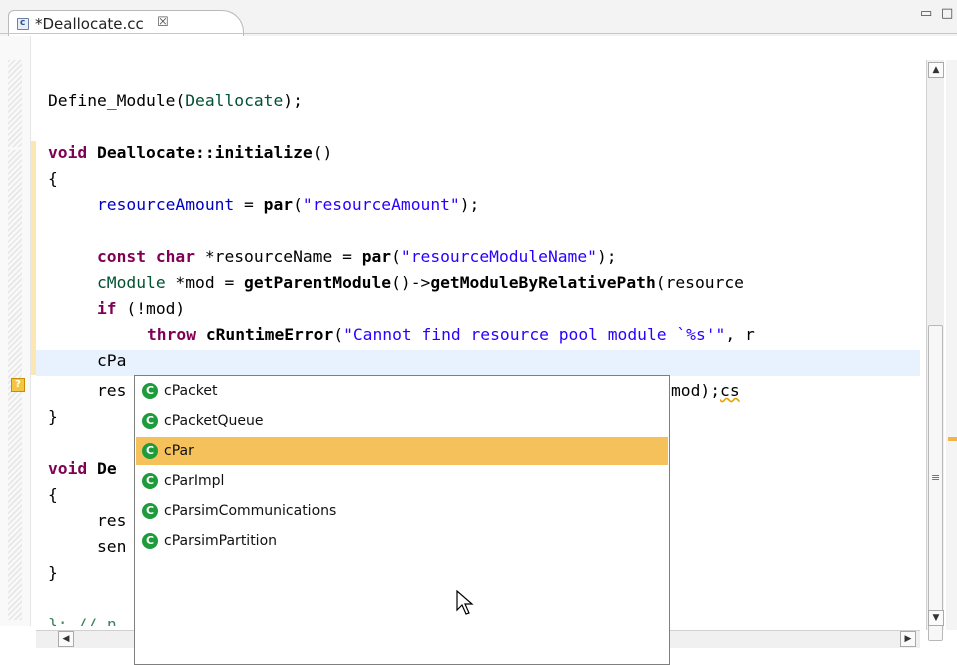 This screenshot has height=665, width=957. What do you see at coordinates (951, 345) in the screenshot?
I see `overview-ruler` at bounding box center [951, 345].